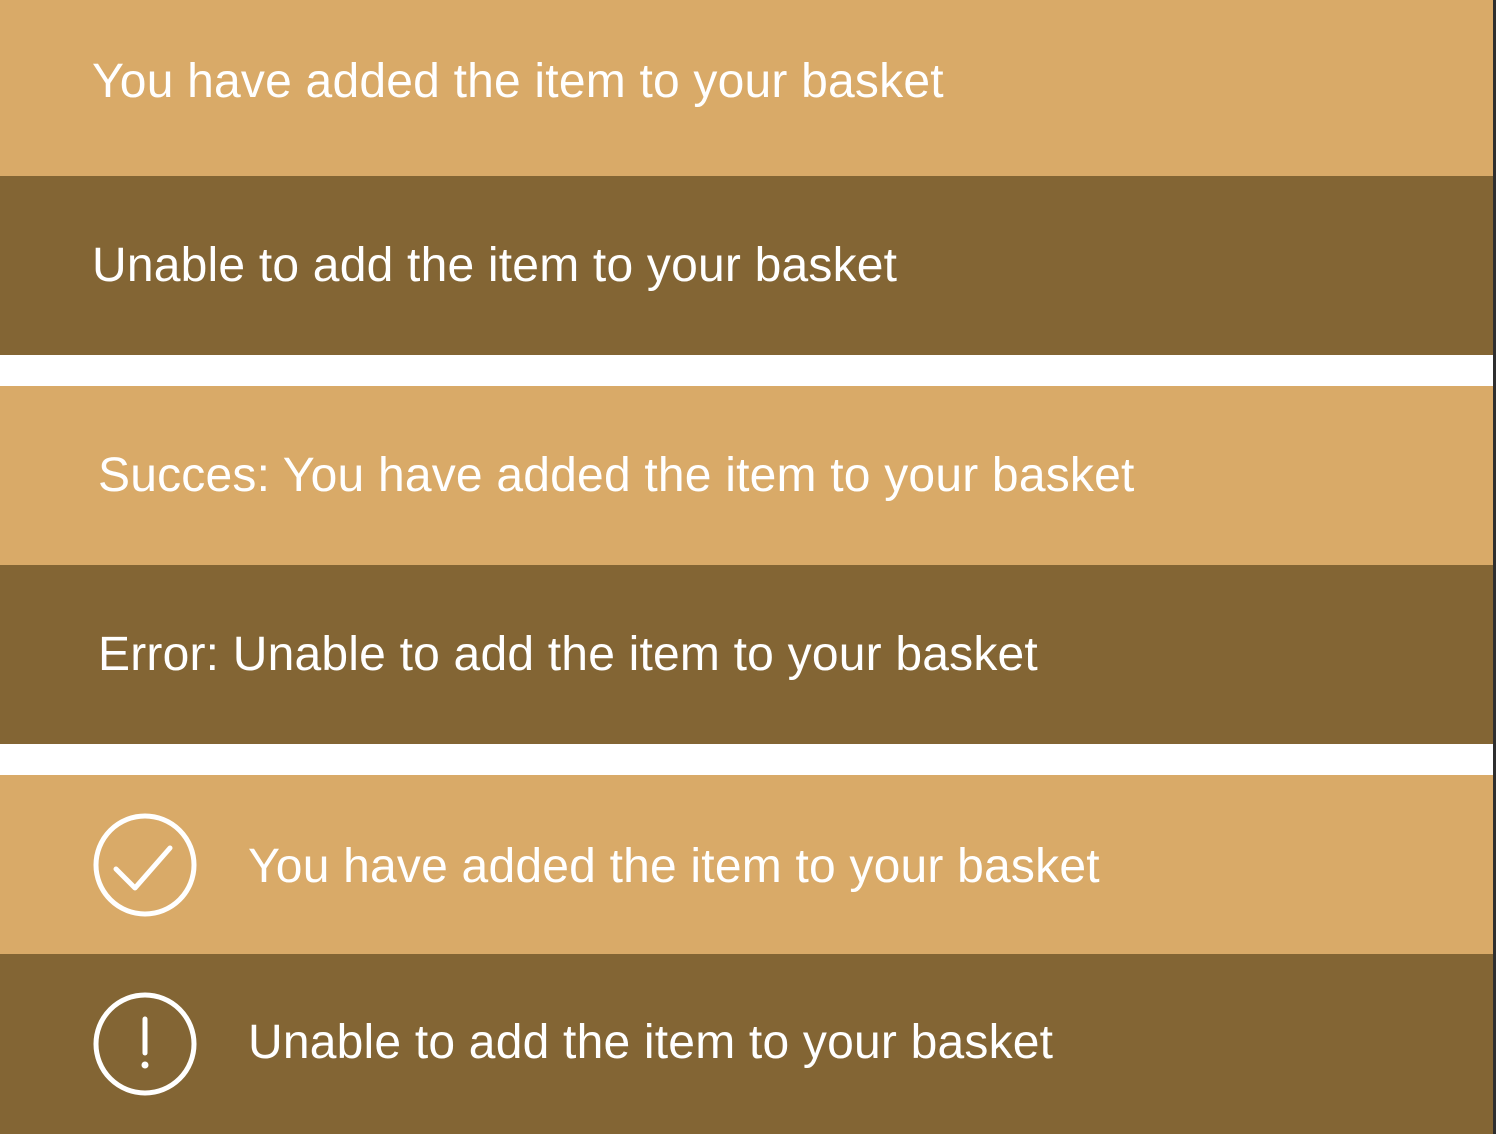 The width and height of the screenshot is (1496, 1134). What do you see at coordinates (145, 865) in the screenshot?
I see `check-circle-icon` at bounding box center [145, 865].